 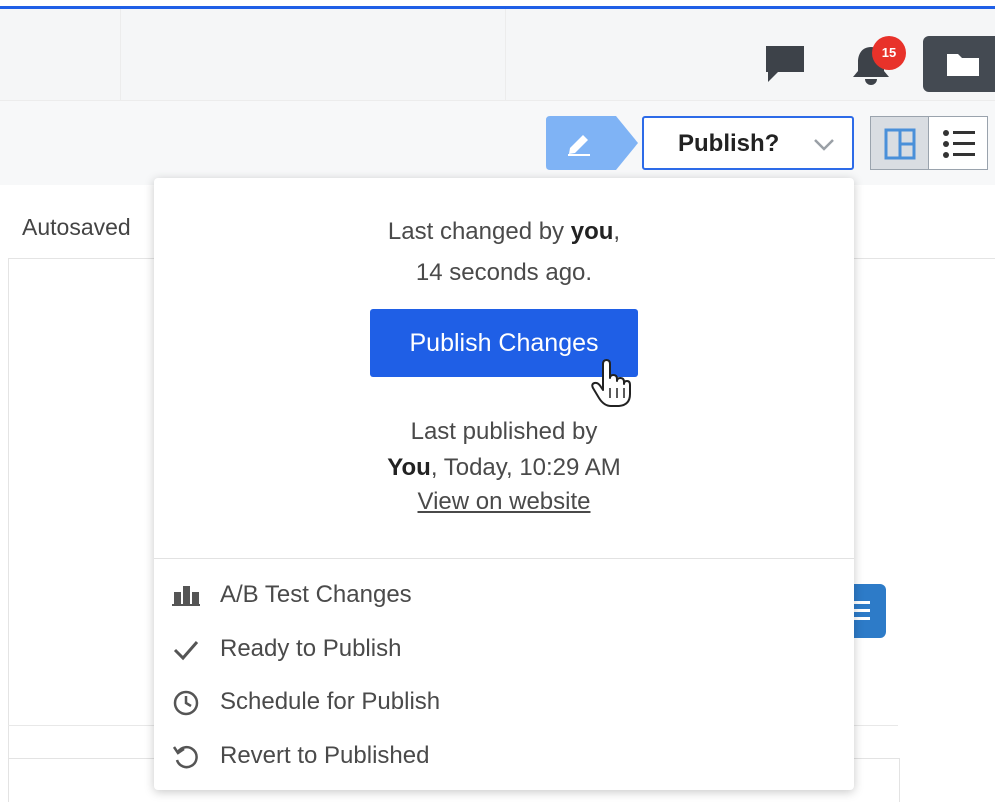 I want to click on content-border, so click(x=8, y=530).